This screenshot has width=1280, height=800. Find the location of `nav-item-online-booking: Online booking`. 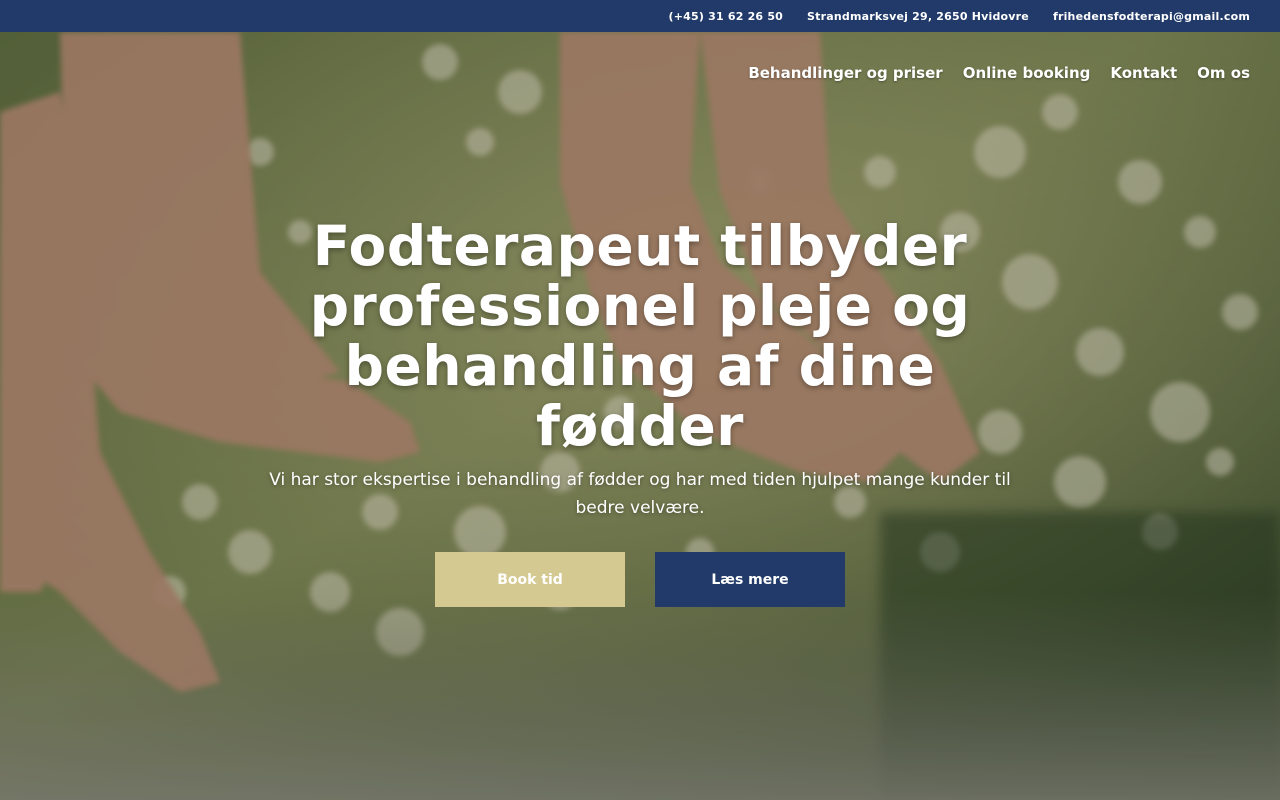

nav-item-online-booking: Online booking is located at coordinates (1027, 73).